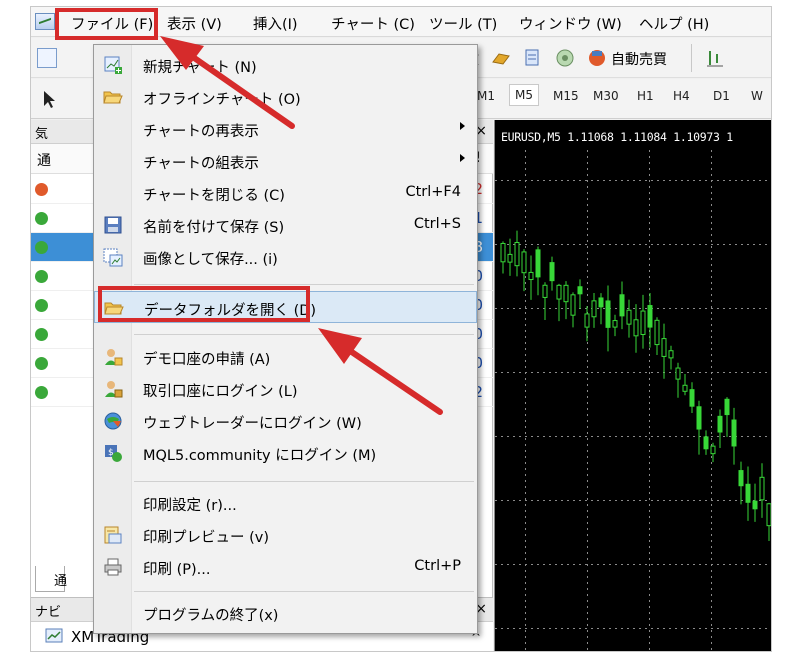 This screenshot has width=800, height=658. What do you see at coordinates (207, 360) in the screenshot?
I see `menu-item-label: デモ口座の申請 (A)` at bounding box center [207, 360].